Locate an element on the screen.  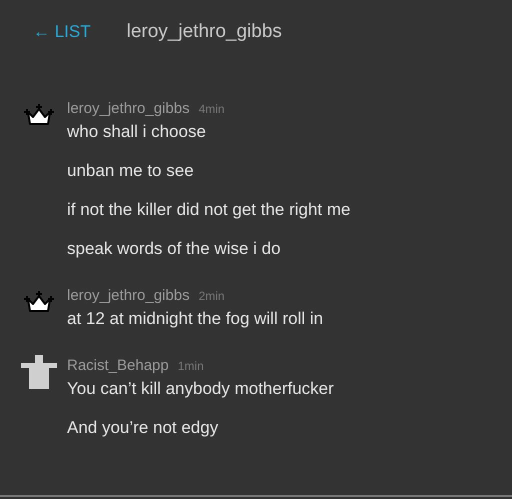
message-text: who shall i choose is located at coordinates (137, 132).